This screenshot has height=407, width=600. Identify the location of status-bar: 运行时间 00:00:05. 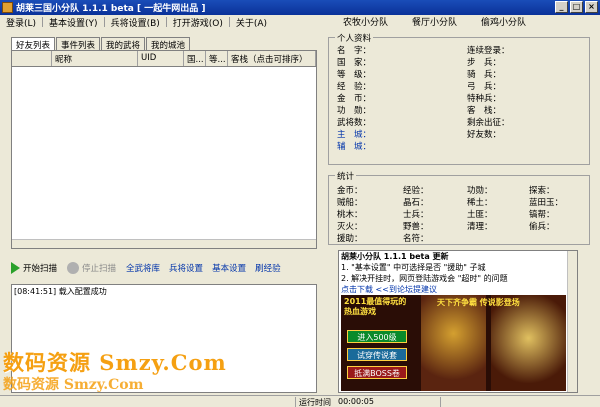
(300, 401).